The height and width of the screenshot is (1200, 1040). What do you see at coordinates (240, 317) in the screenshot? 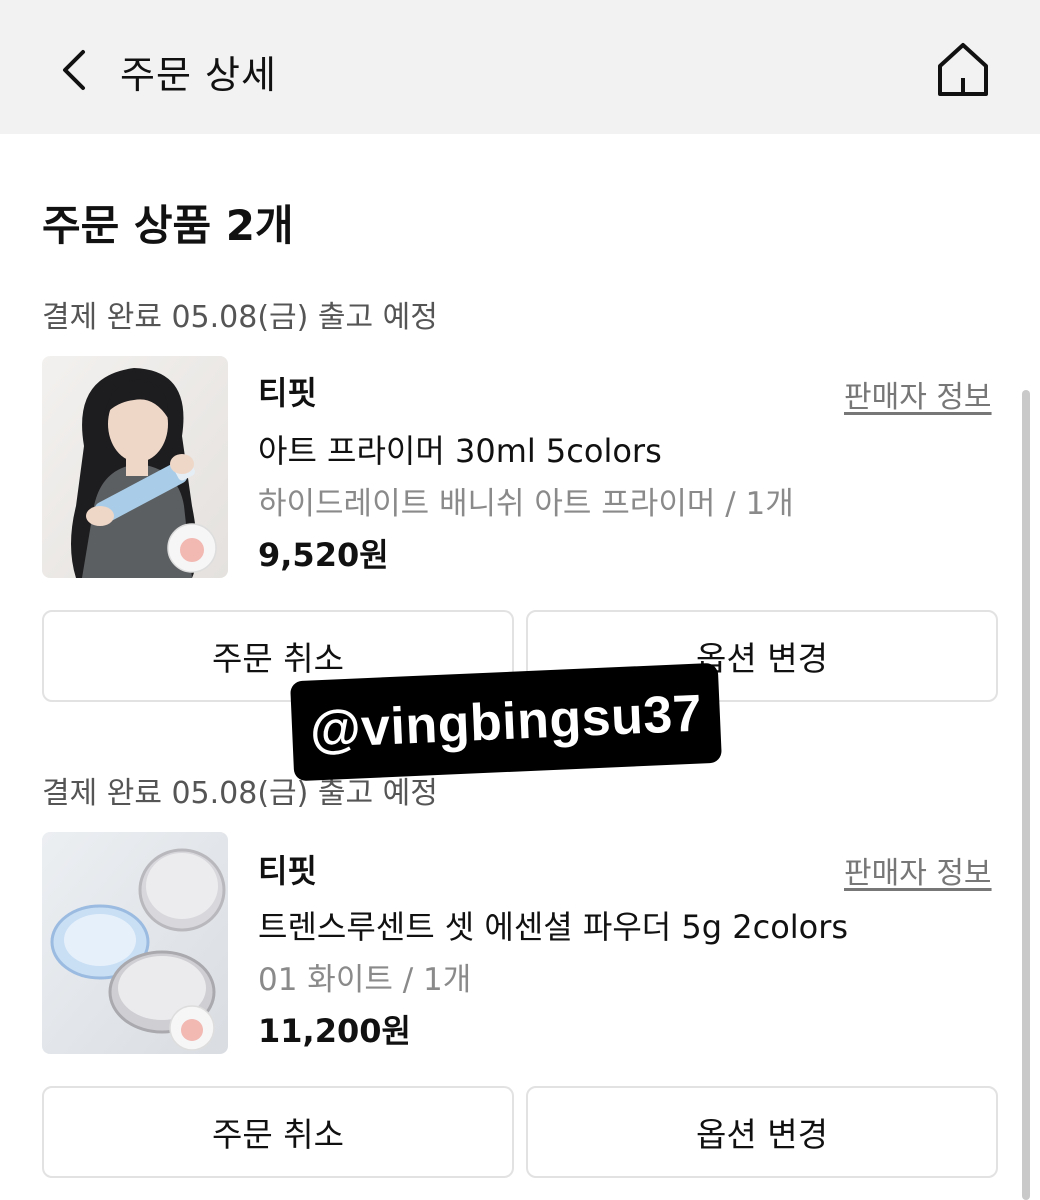
I see `order-status: 결제 완료 05.08(금) 출고 예정` at bounding box center [240, 317].